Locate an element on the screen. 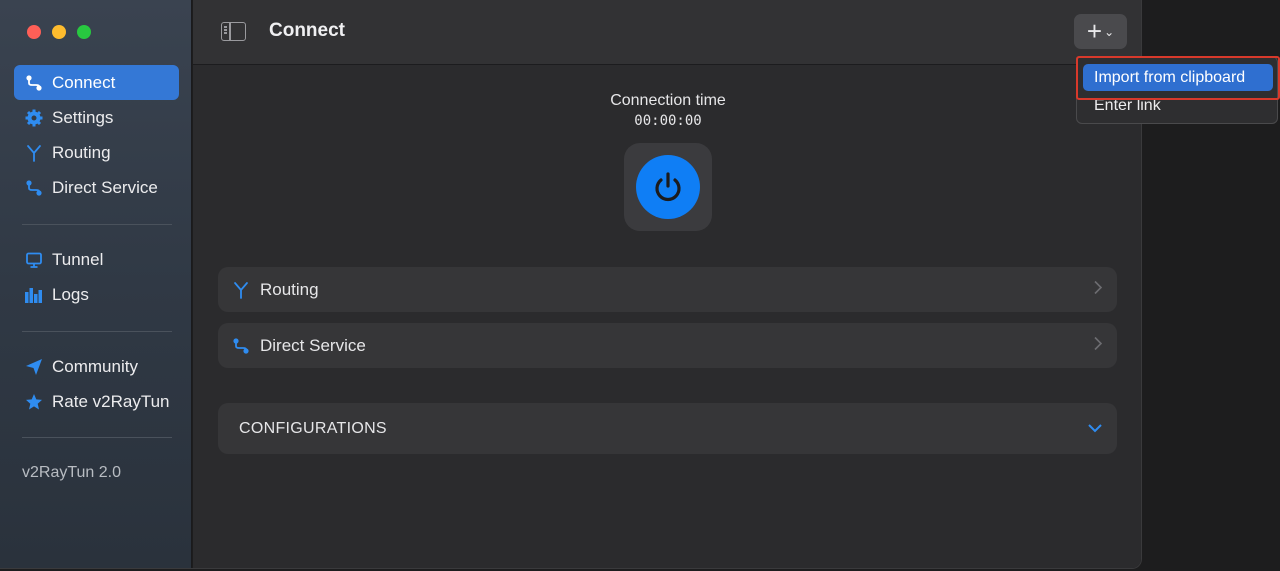 The width and height of the screenshot is (1280, 571). chevron-down-icon is located at coordinates (1095, 429).